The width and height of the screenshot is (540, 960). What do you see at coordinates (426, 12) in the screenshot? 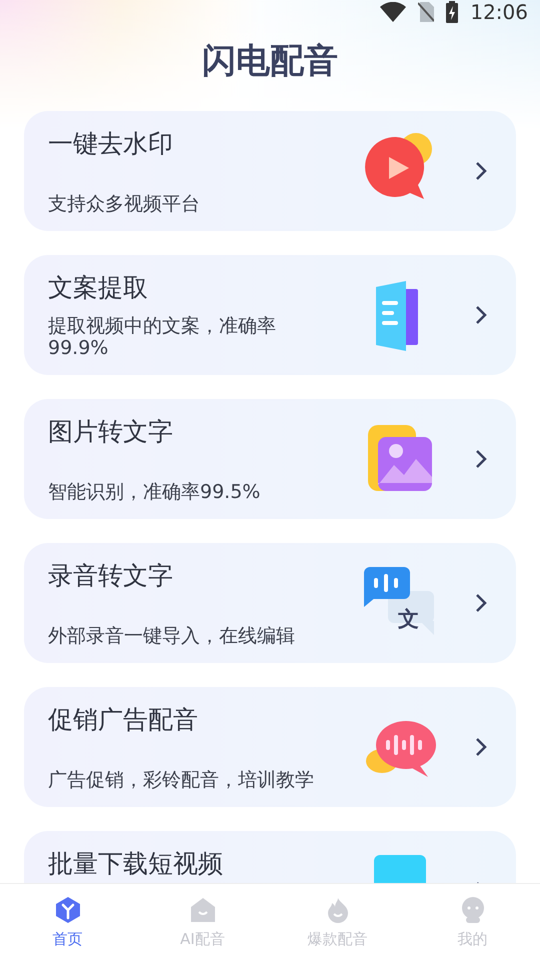
I see `no-sim-icon` at bounding box center [426, 12].